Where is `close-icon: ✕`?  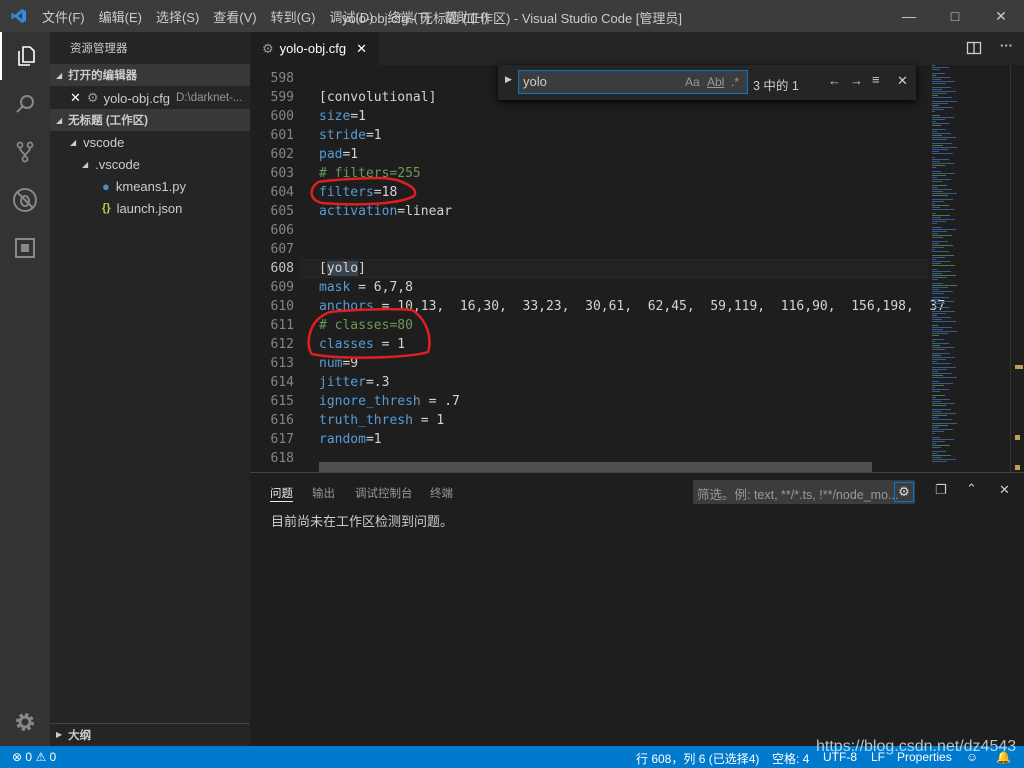 close-icon: ✕ is located at coordinates (75, 98).